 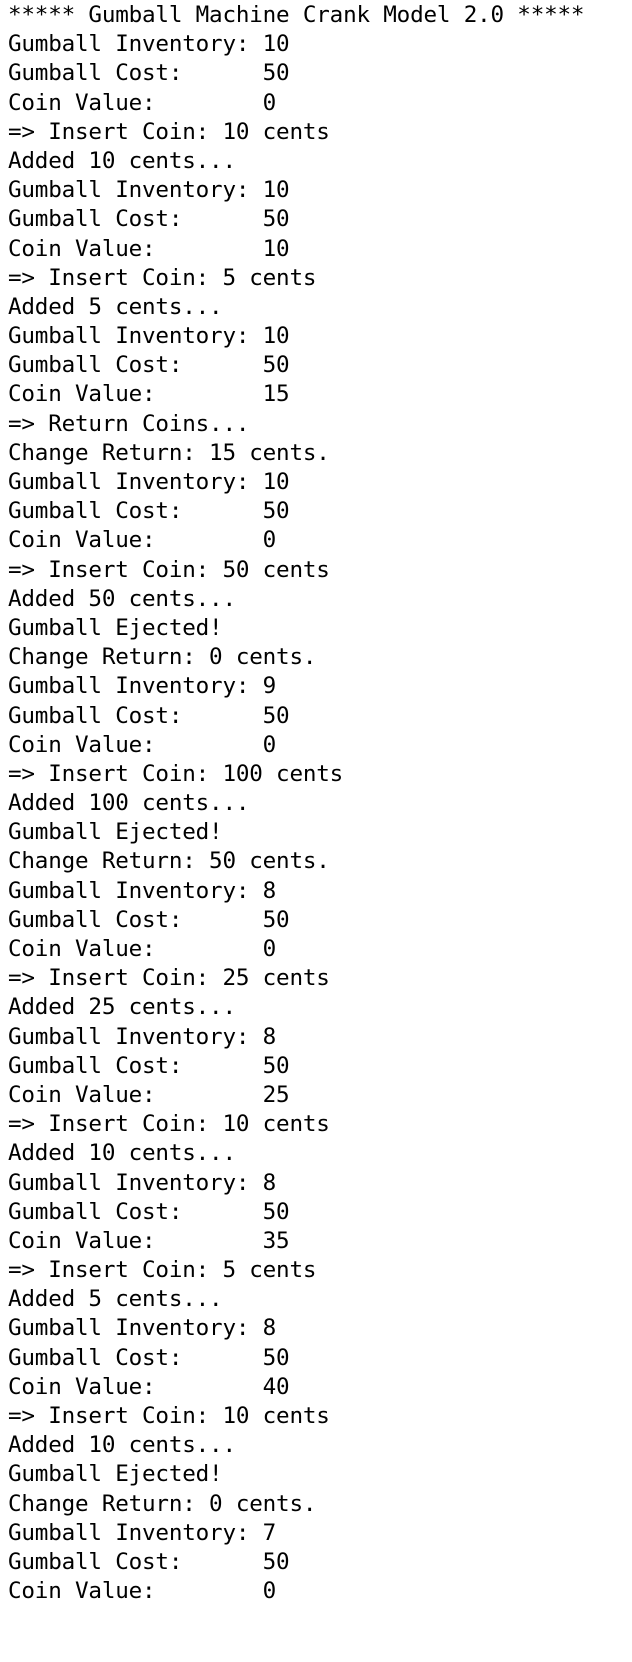 I want to click on output-line: Gumball Inventory: 9, so click(x=142, y=686).